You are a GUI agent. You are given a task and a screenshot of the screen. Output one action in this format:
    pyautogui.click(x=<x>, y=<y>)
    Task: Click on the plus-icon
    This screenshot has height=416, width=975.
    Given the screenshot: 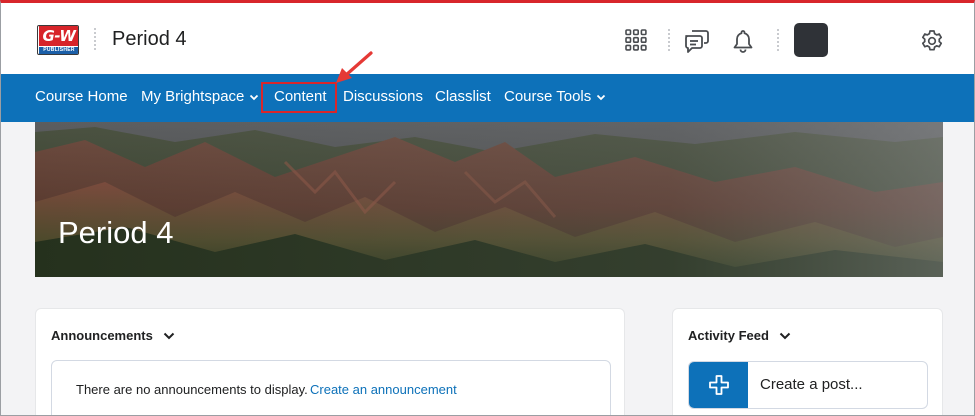 What is the action you would take?
    pyautogui.click(x=718, y=385)
    